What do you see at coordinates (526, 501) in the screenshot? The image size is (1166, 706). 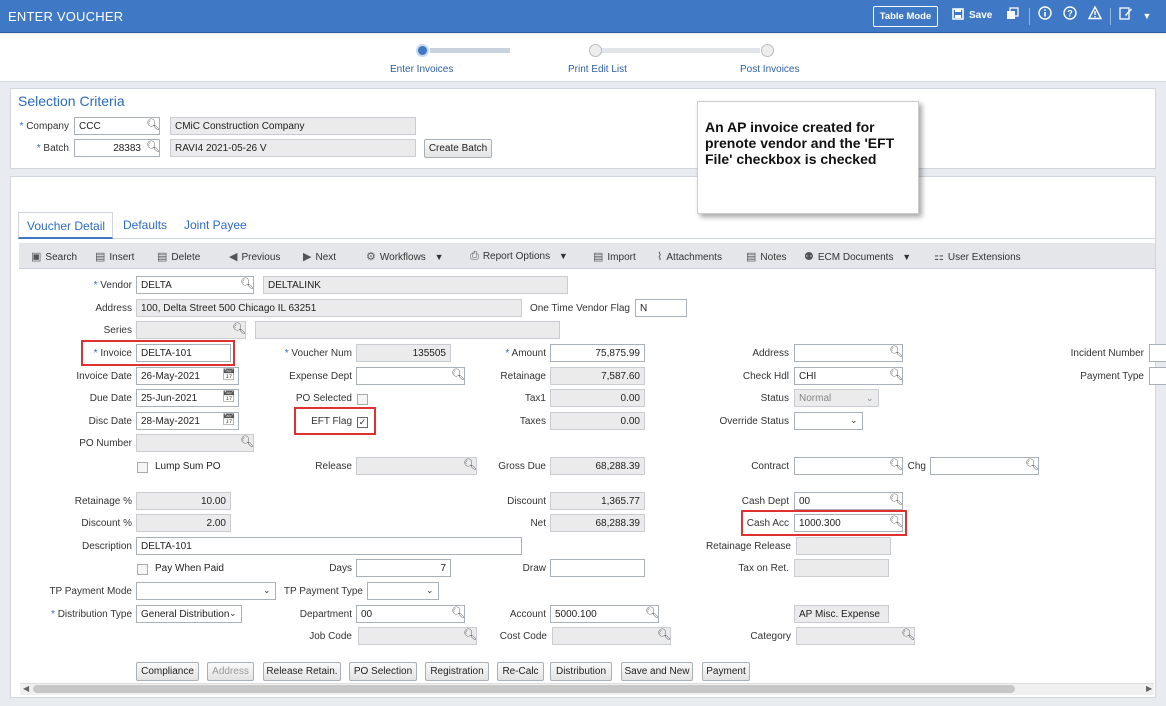 I see `discount-label: Discount` at bounding box center [526, 501].